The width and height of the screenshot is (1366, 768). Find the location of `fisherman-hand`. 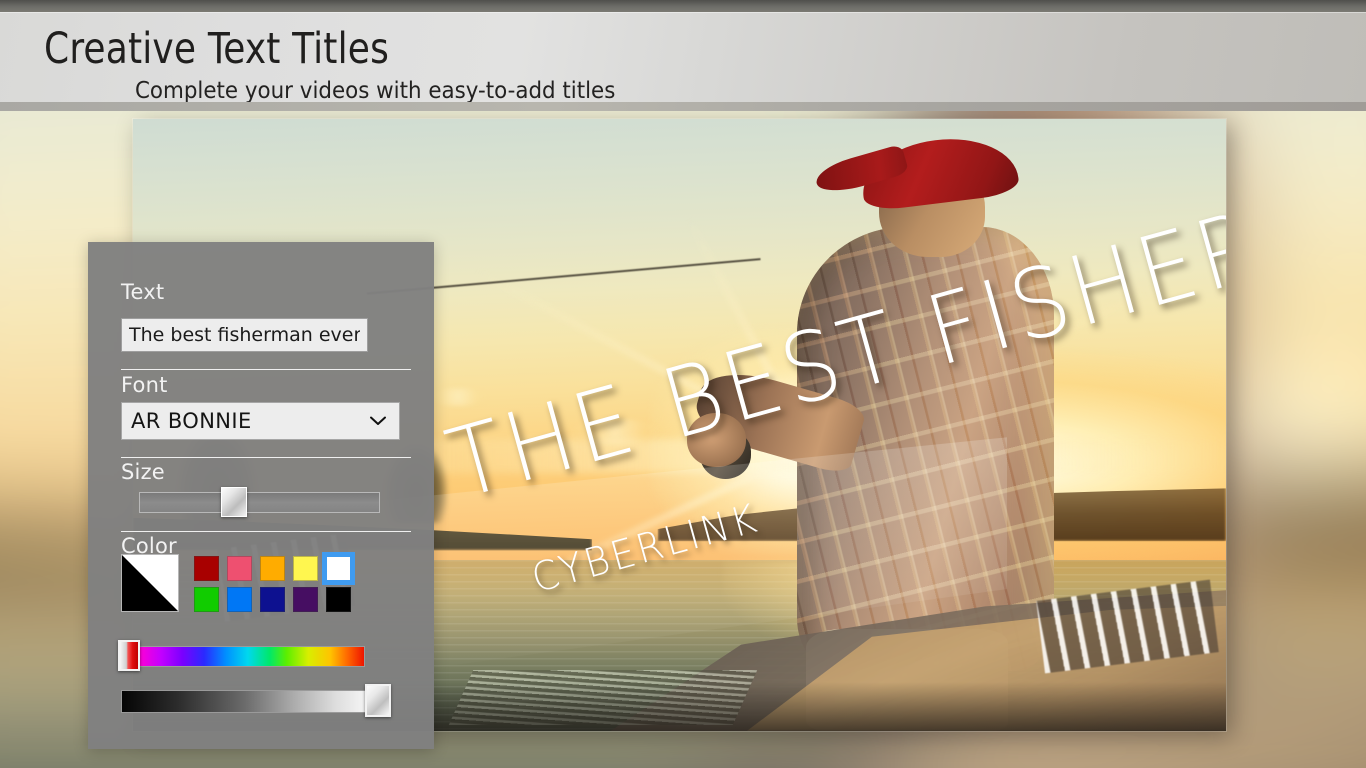

fisherman-hand is located at coordinates (716, 440).